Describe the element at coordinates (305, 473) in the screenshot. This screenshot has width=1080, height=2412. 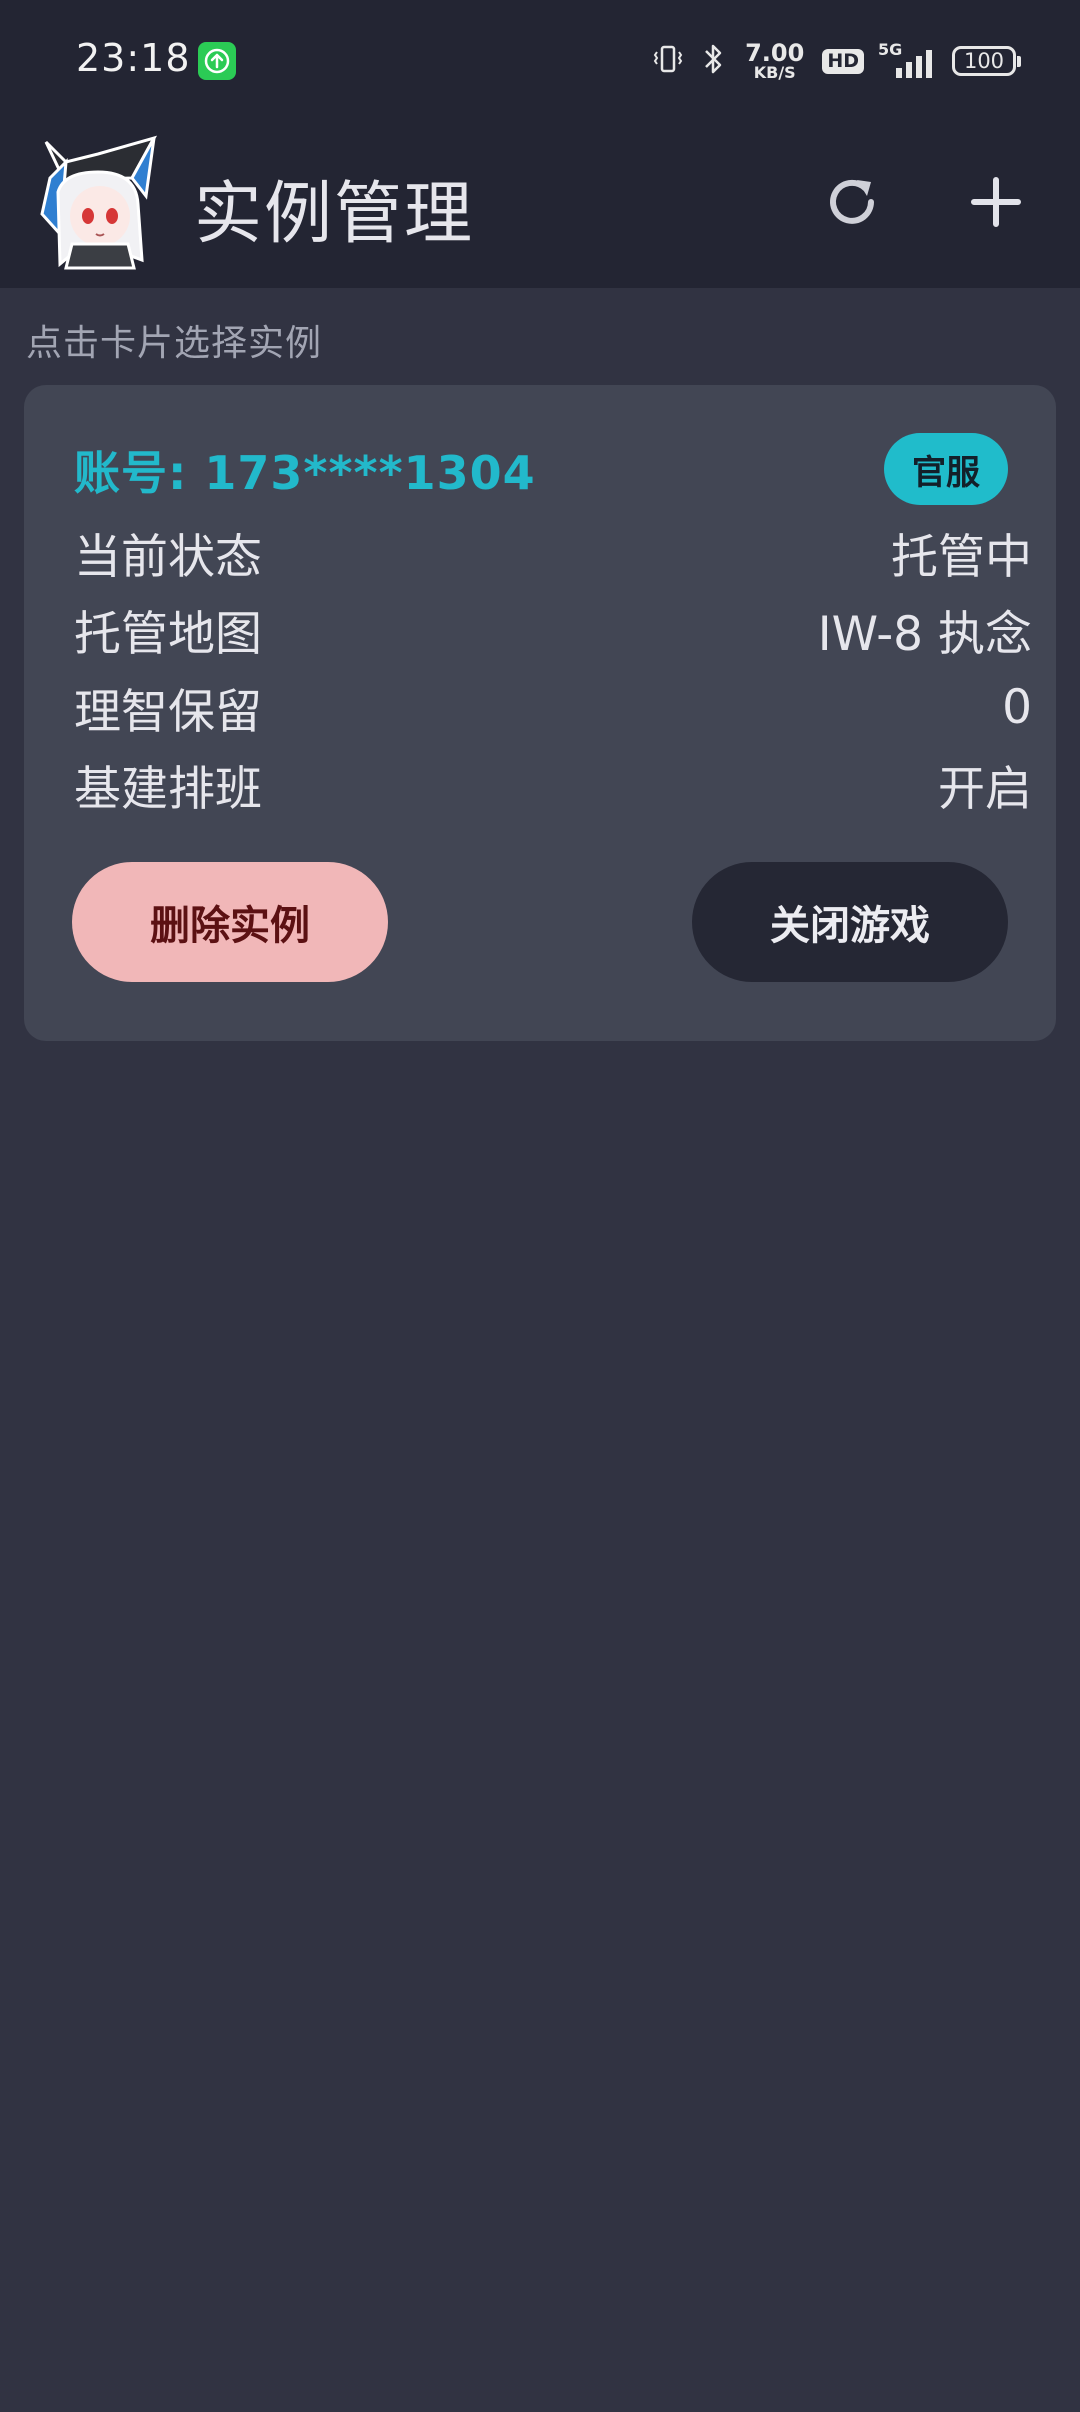
I see `account-label: 账号: 173****1304` at that location.